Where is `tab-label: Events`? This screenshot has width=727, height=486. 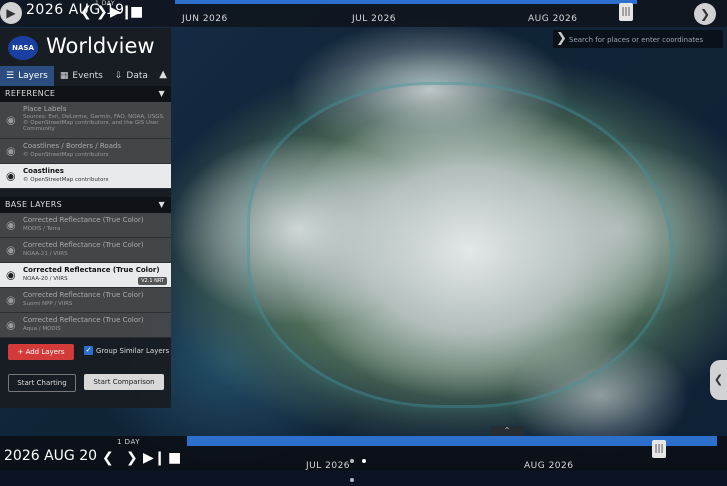
tab-label: Events is located at coordinates (87, 76).